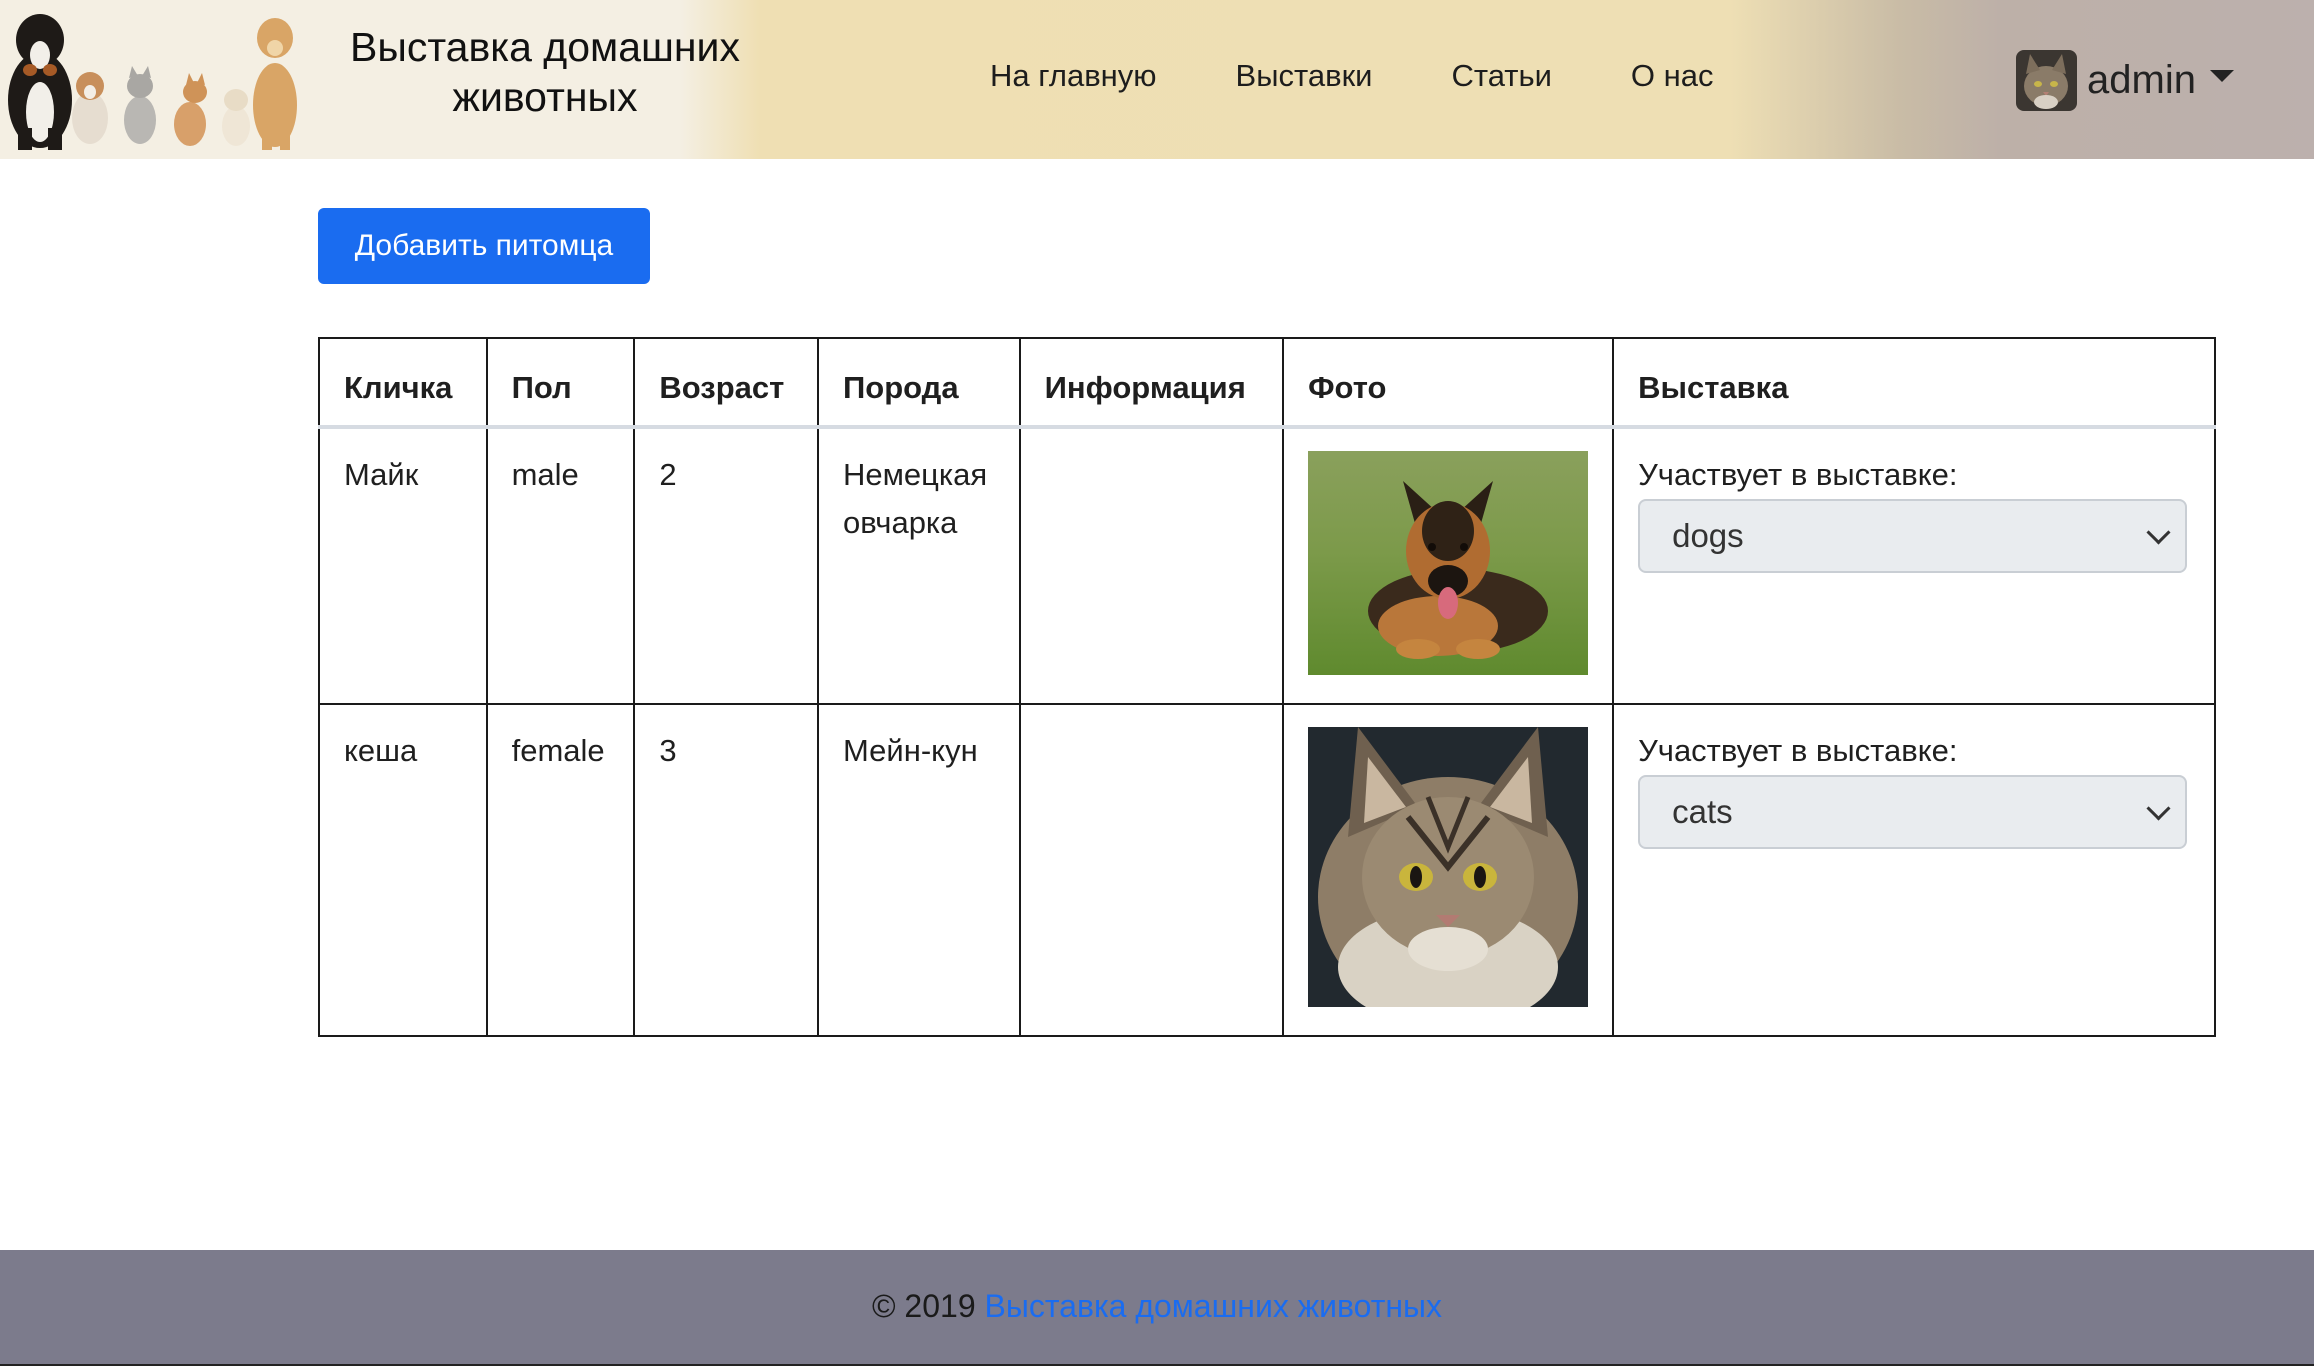 The width and height of the screenshot is (2314, 1366). I want to click on column-header-age: Возраст, so click(726, 383).